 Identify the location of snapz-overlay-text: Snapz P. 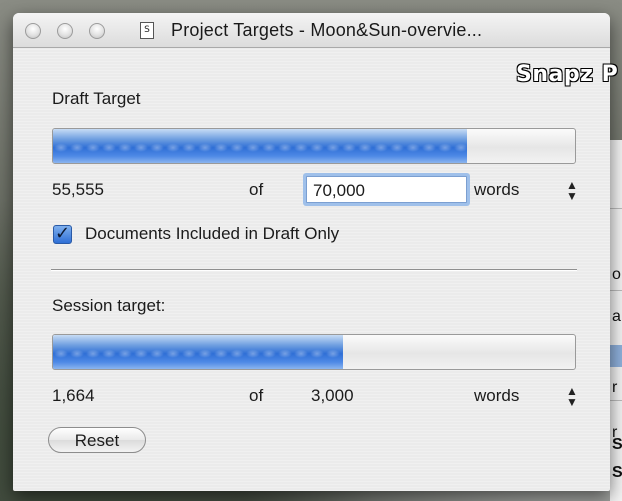
(567, 74).